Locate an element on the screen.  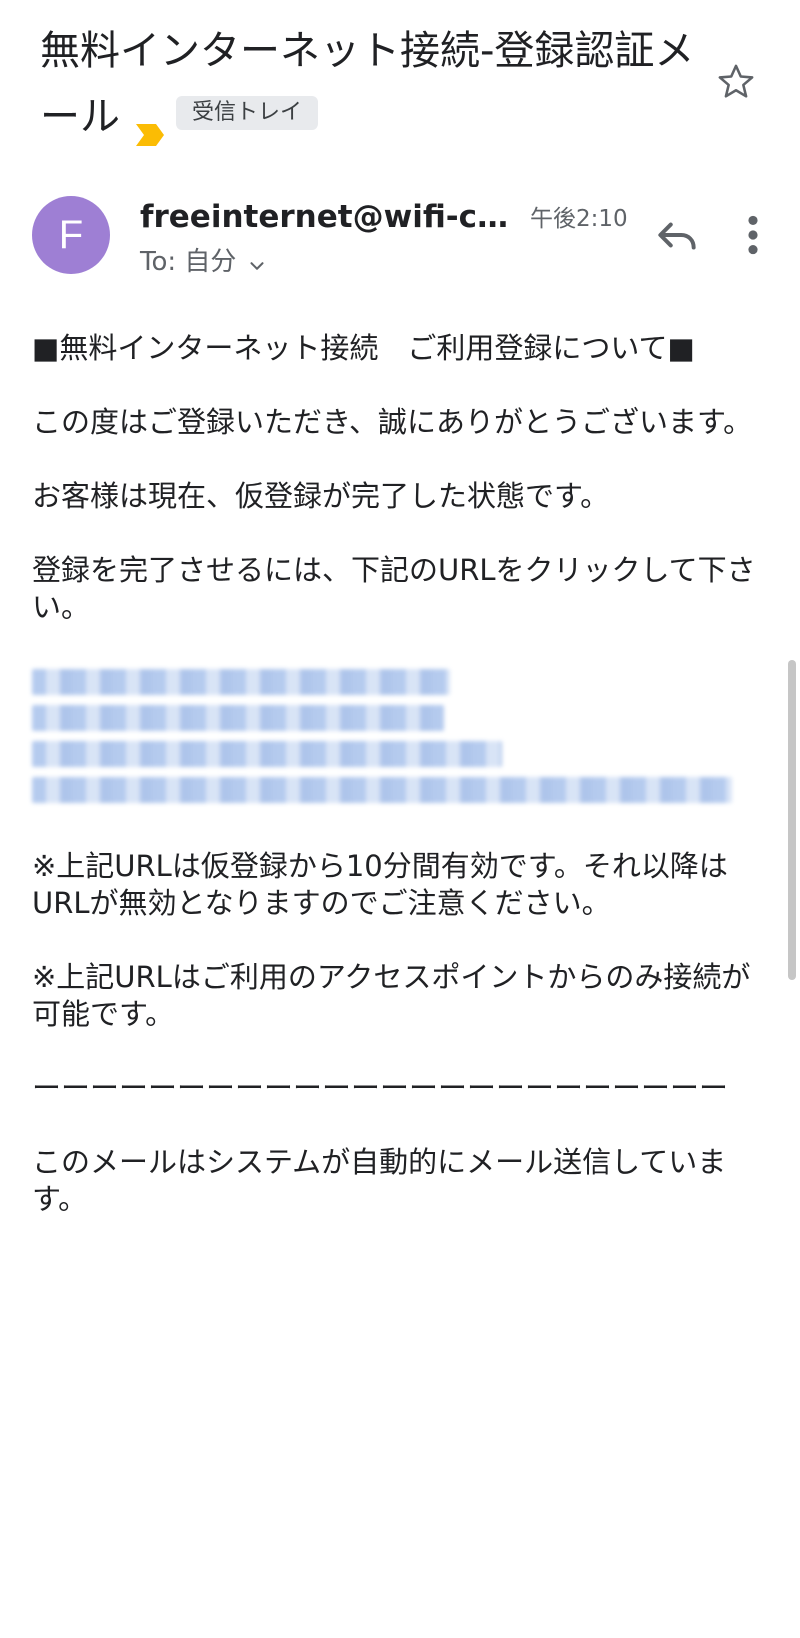
reply-icon is located at coordinates (677, 236).